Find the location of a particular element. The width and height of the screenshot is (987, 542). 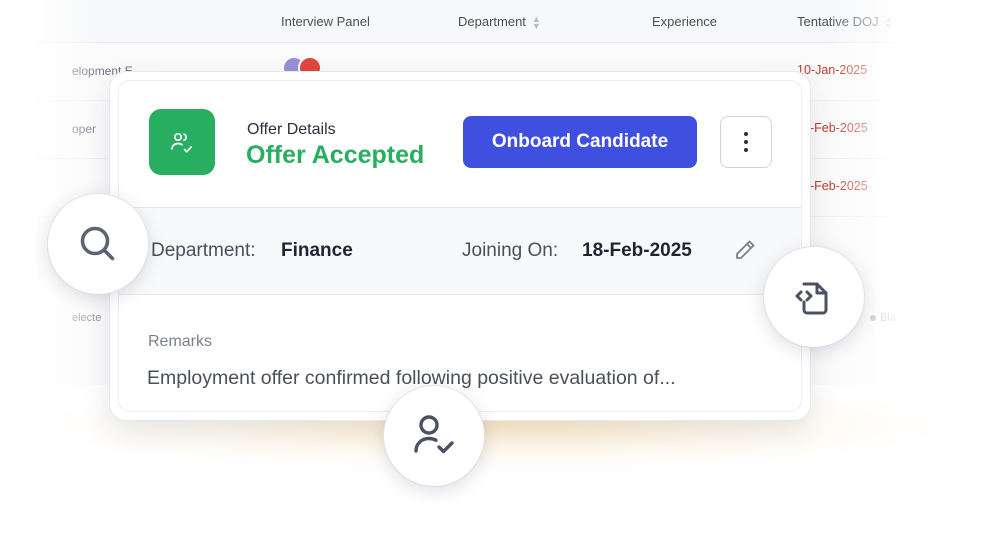

offer-status: Offer Accepted is located at coordinates (335, 155).